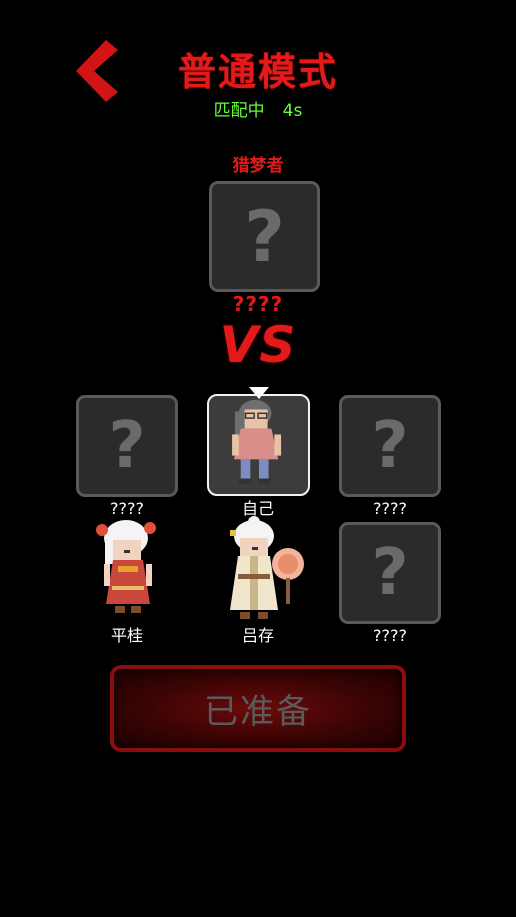 This screenshot has width=516, height=917. I want to click on robed-character-icon, so click(267, 567).